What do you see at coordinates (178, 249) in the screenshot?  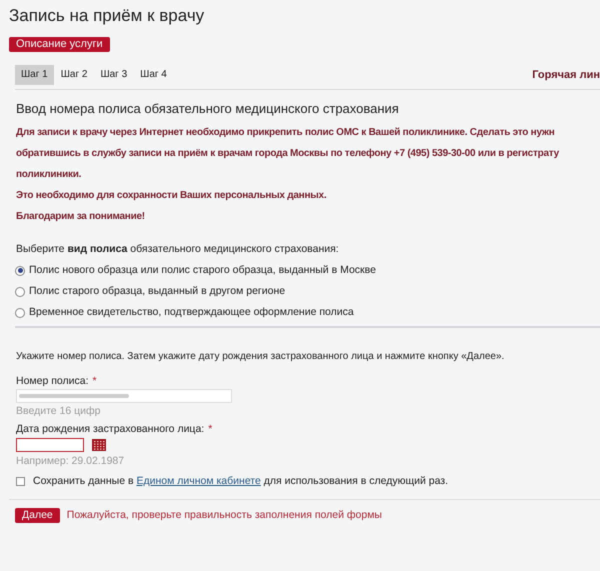 I see `policy-type-prompt: Выберите вид полиса обязательного медицинского страхования:` at bounding box center [178, 249].